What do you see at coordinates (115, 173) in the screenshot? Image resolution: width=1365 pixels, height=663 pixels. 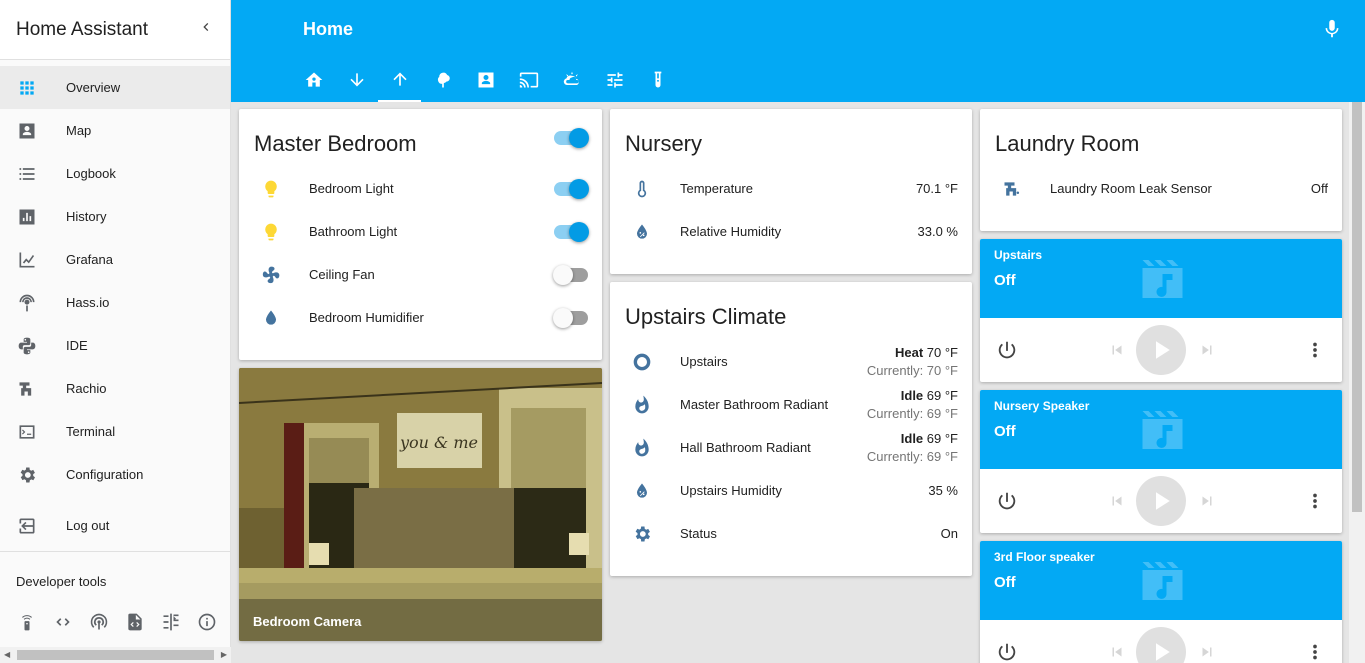 I see `sidebar-item-logbook: Logbook` at bounding box center [115, 173].